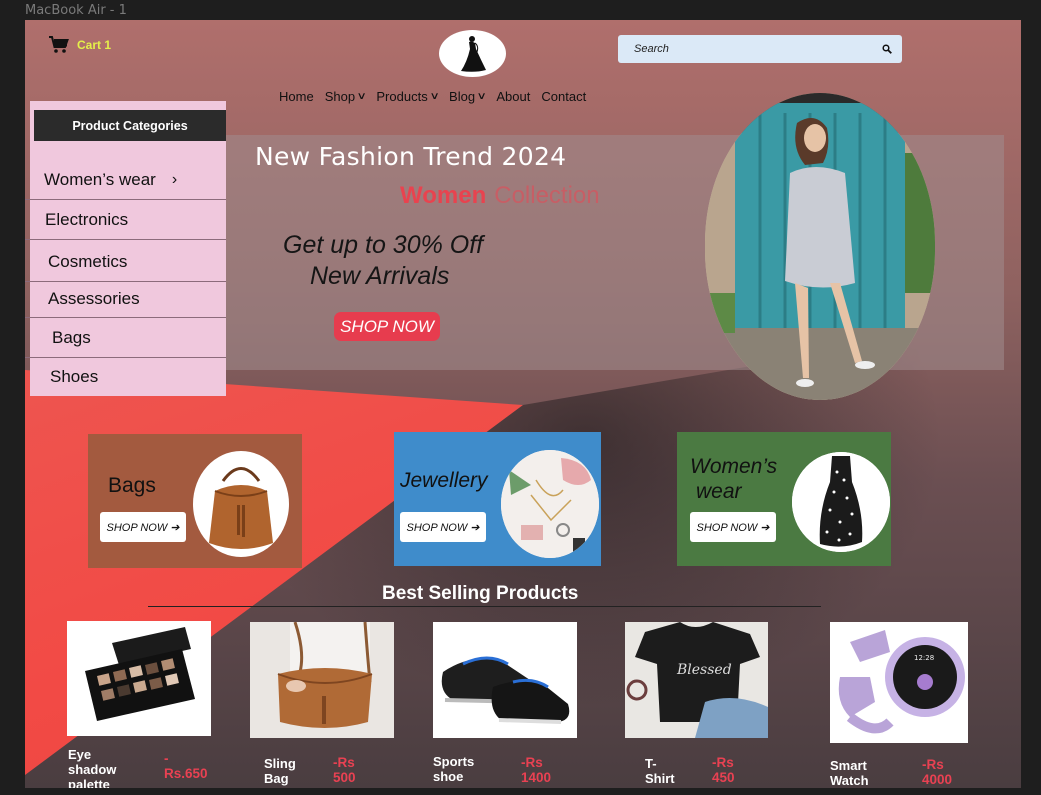  What do you see at coordinates (536, 770) in the screenshot?
I see `product-price: -Rs 1400` at bounding box center [536, 770].